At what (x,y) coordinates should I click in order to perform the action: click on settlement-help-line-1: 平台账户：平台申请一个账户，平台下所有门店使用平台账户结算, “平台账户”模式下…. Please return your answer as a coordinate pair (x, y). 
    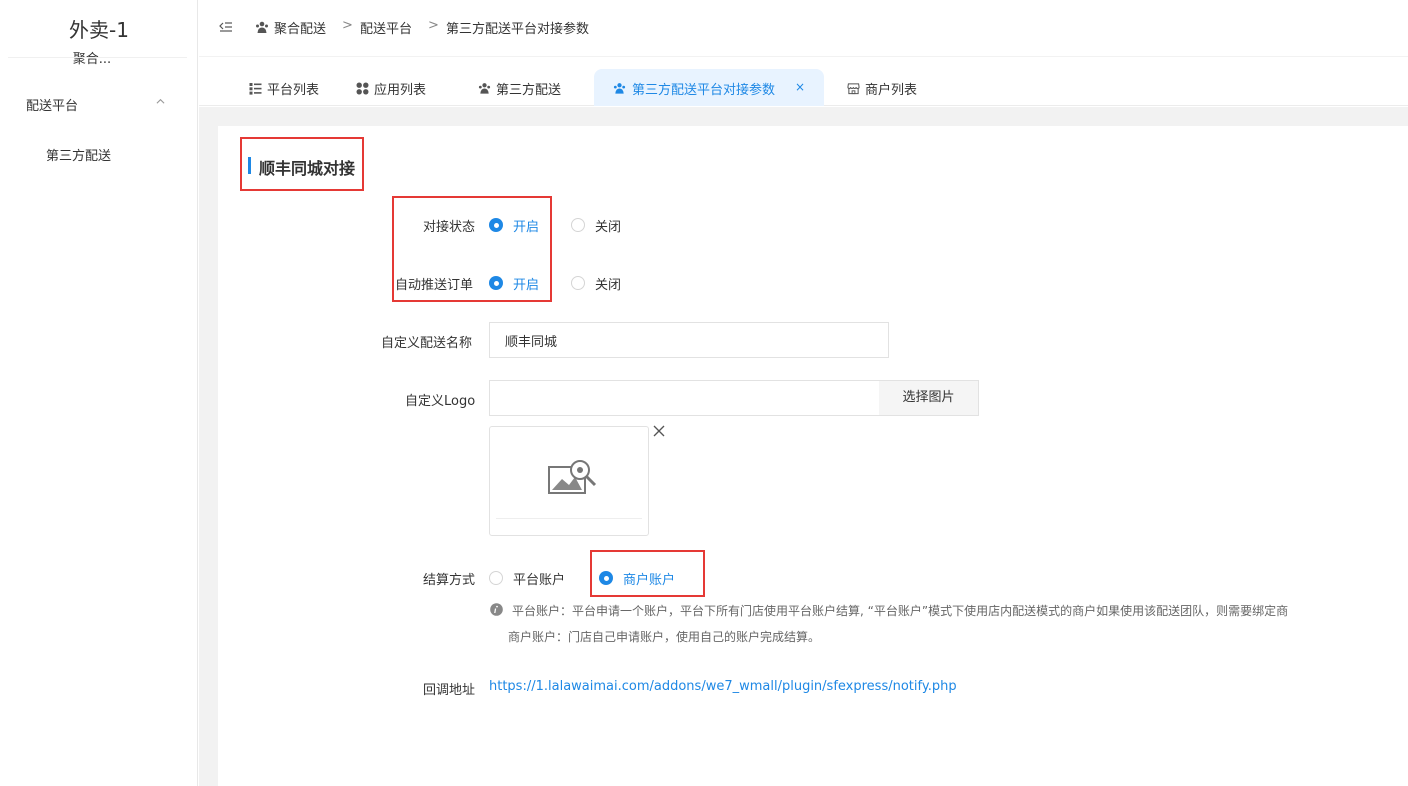
    Looking at the image, I should click on (900, 611).